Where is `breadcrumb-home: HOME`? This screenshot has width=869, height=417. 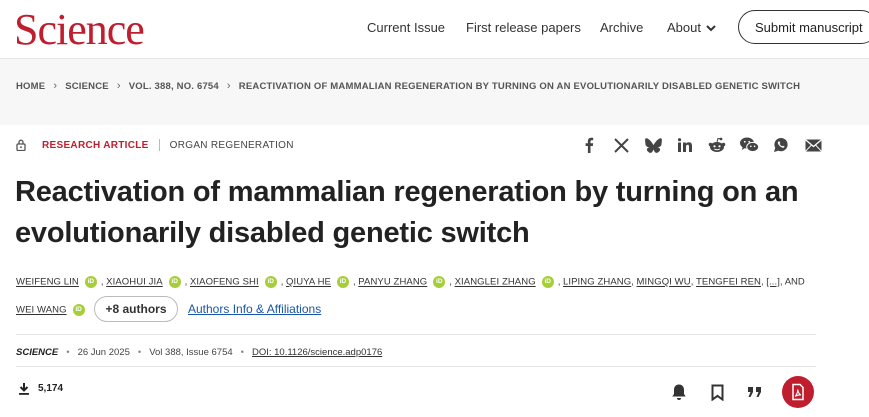 breadcrumb-home: HOME is located at coordinates (30, 86).